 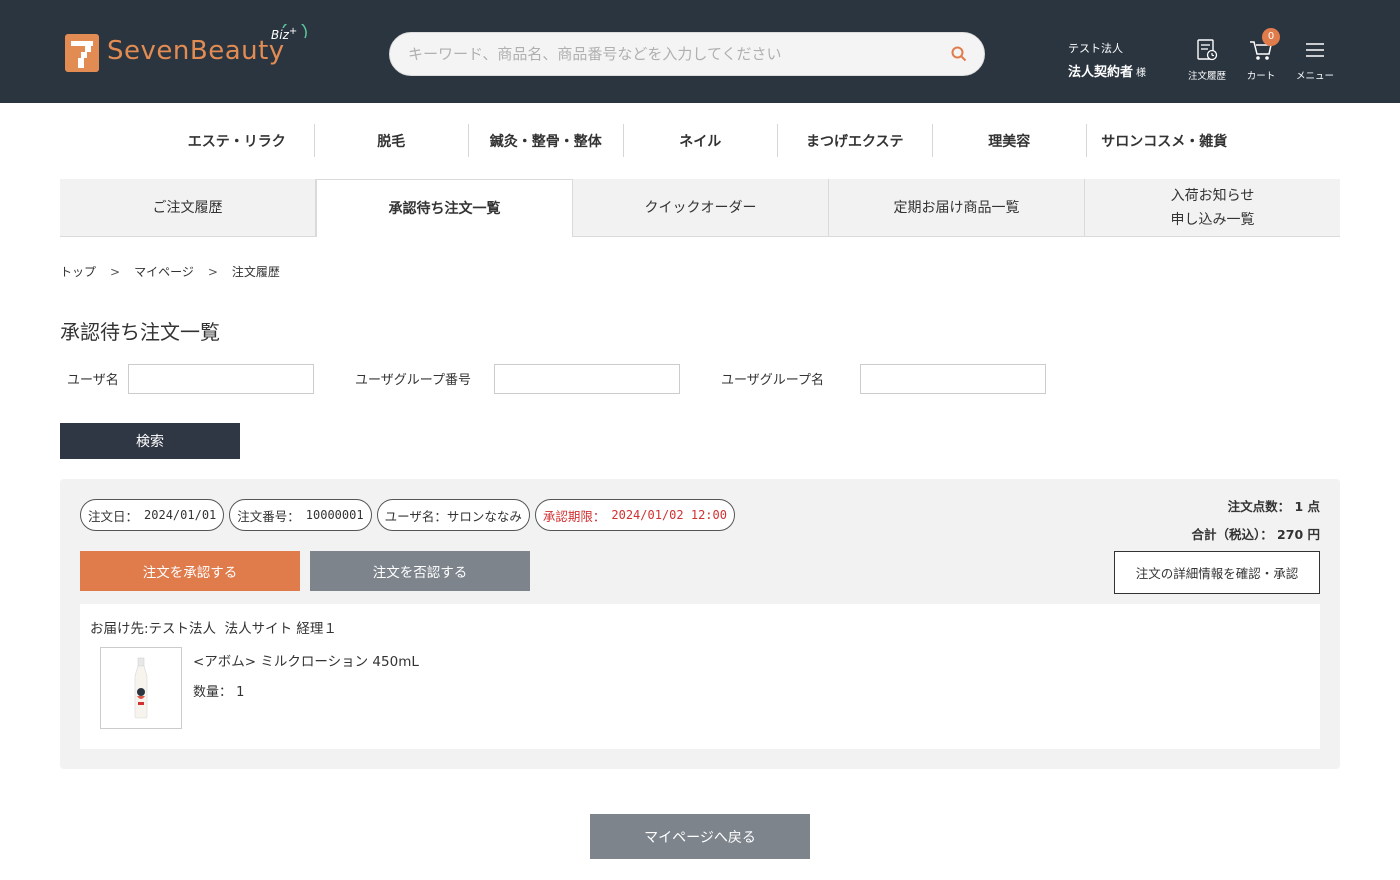 I want to click on logo-arc-icon, so click(x=294, y=31).